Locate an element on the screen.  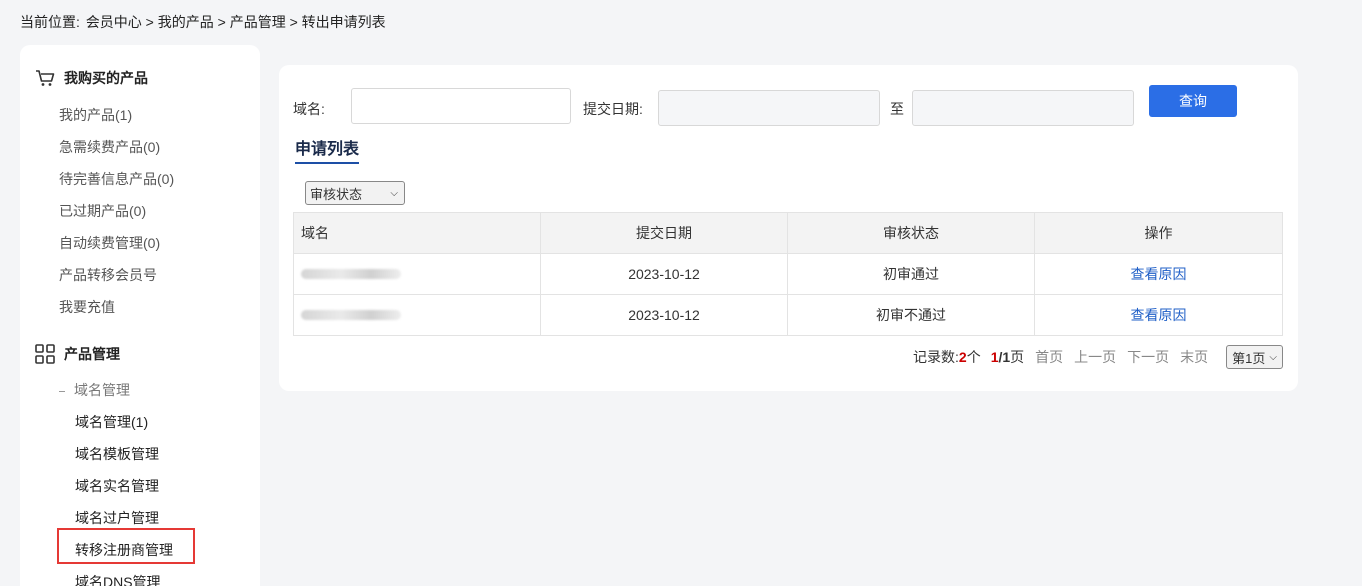
grid-icon is located at coordinates (45, 354).